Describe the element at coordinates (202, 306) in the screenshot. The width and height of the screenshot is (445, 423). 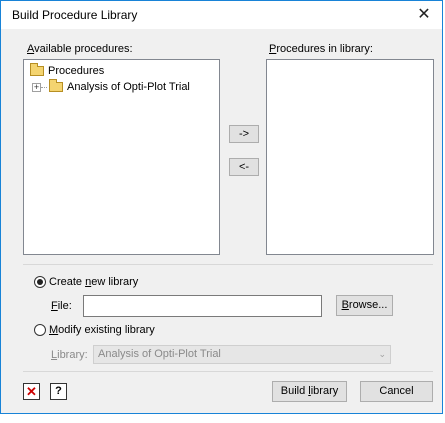
I see `file-field` at that location.